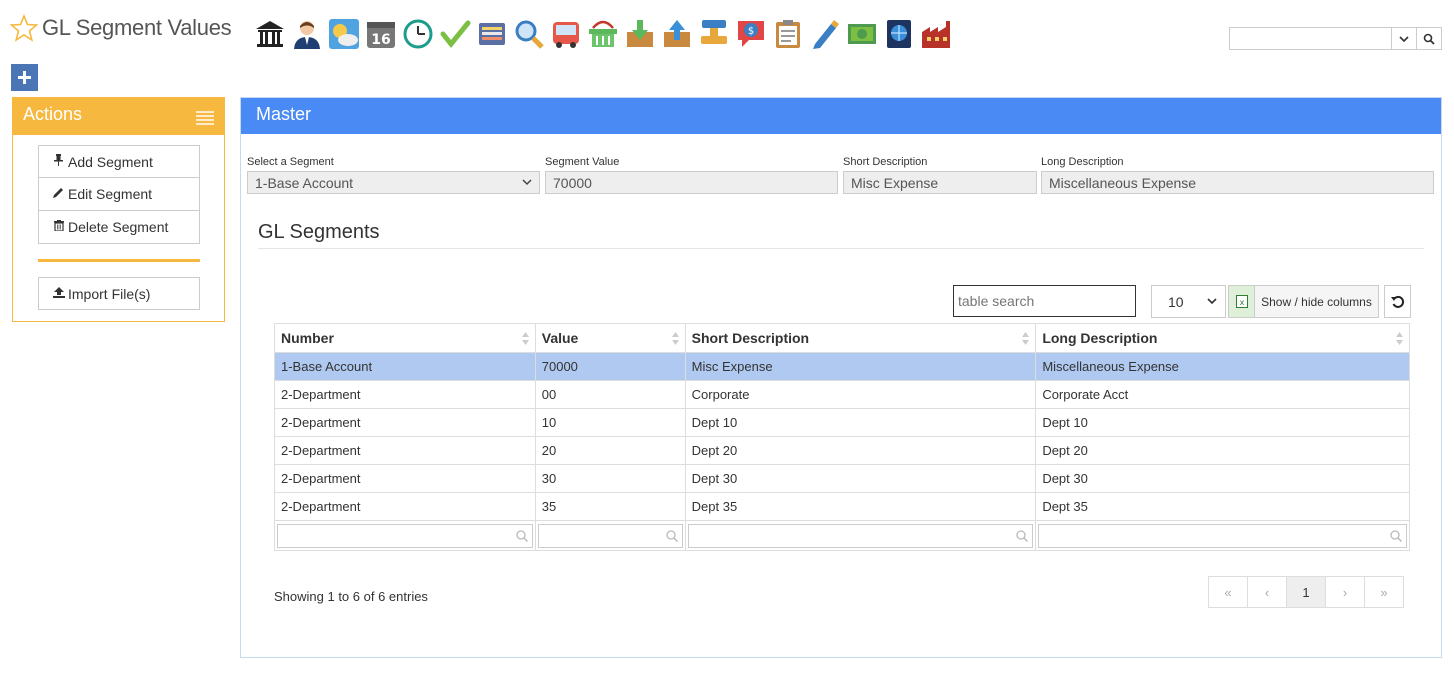 The height and width of the screenshot is (673, 1454). I want to click on pin-icon, so click(58, 161).